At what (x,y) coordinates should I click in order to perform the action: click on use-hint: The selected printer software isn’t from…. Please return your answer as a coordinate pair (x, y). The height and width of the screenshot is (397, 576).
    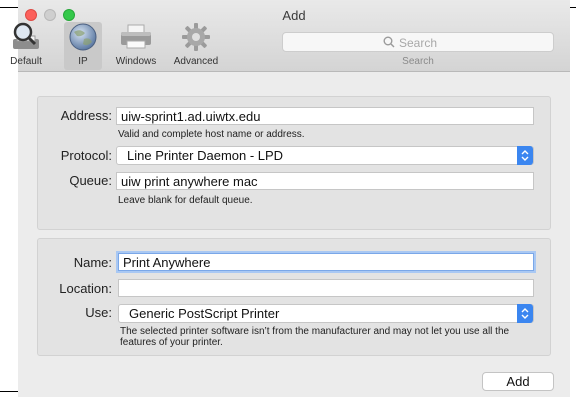
    Looking at the image, I should click on (315, 337).